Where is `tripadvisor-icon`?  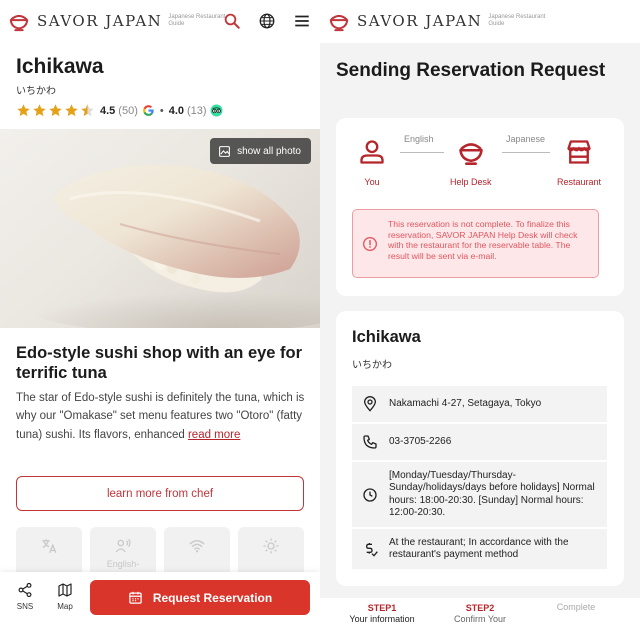 tripadvisor-icon is located at coordinates (216, 110).